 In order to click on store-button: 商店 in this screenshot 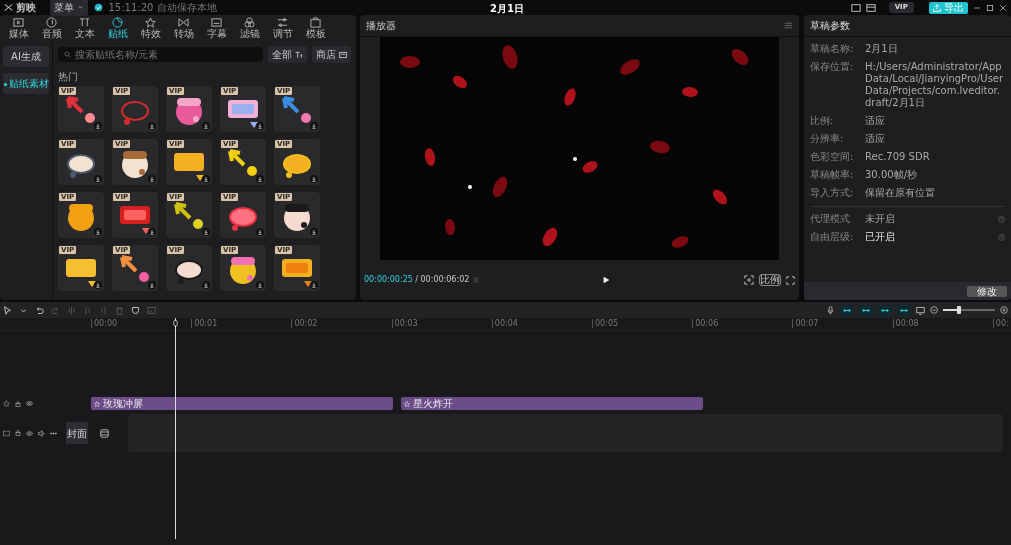, I will do `click(331, 54)`.